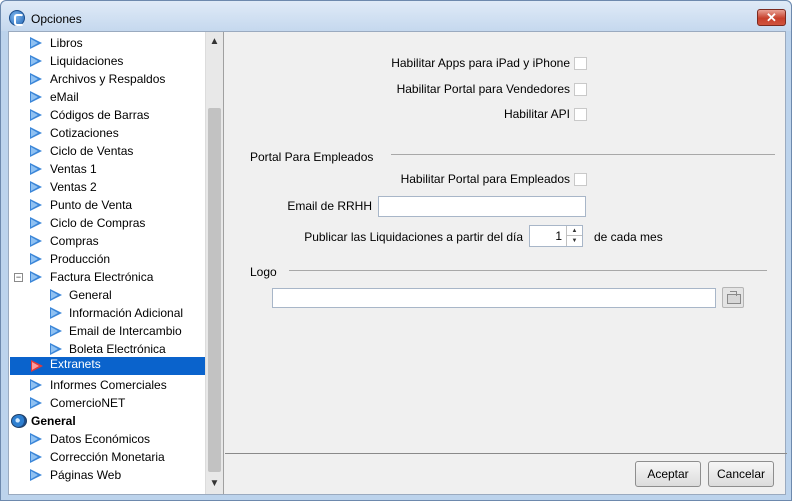 The height and width of the screenshot is (501, 792). Describe the element at coordinates (214, 483) in the screenshot. I see `scroll-down-icon: ▼` at that location.